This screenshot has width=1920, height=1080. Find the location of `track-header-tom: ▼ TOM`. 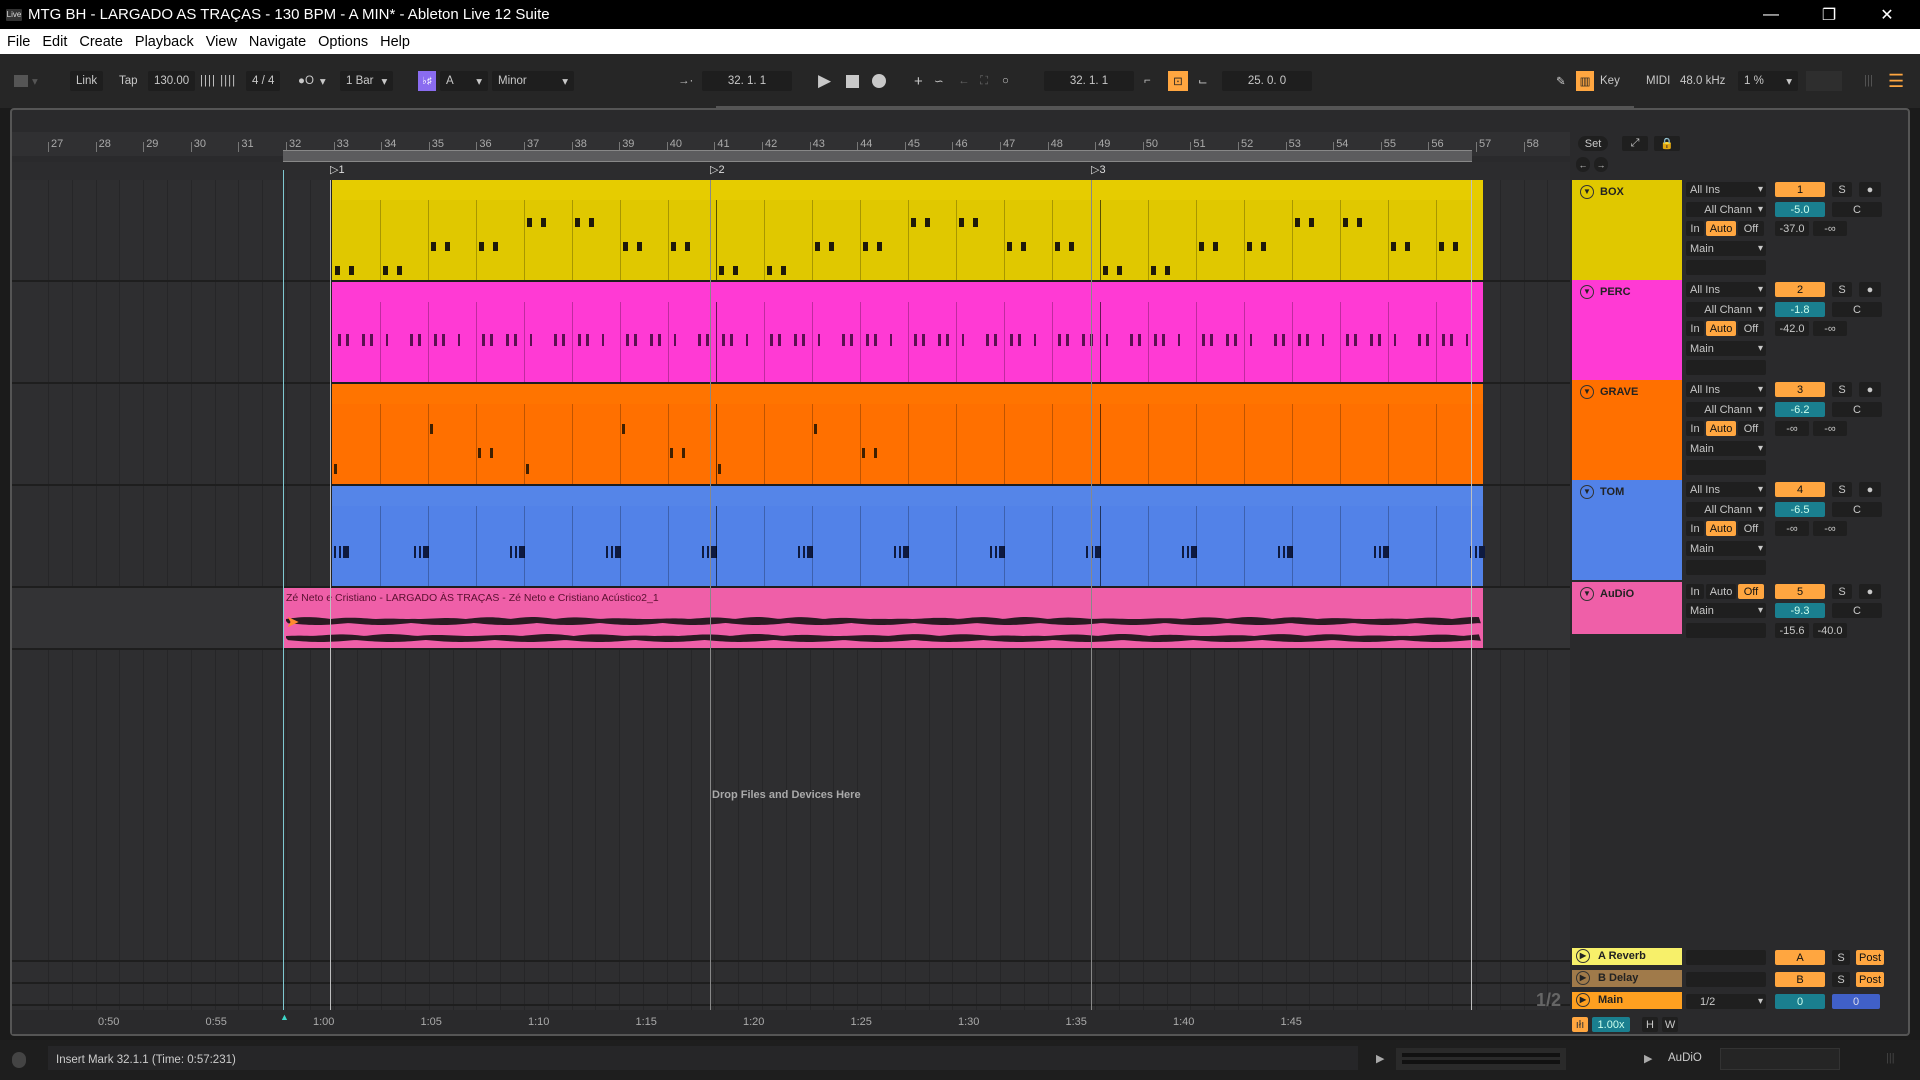

track-header-tom: ▼ TOM is located at coordinates (1627, 530).